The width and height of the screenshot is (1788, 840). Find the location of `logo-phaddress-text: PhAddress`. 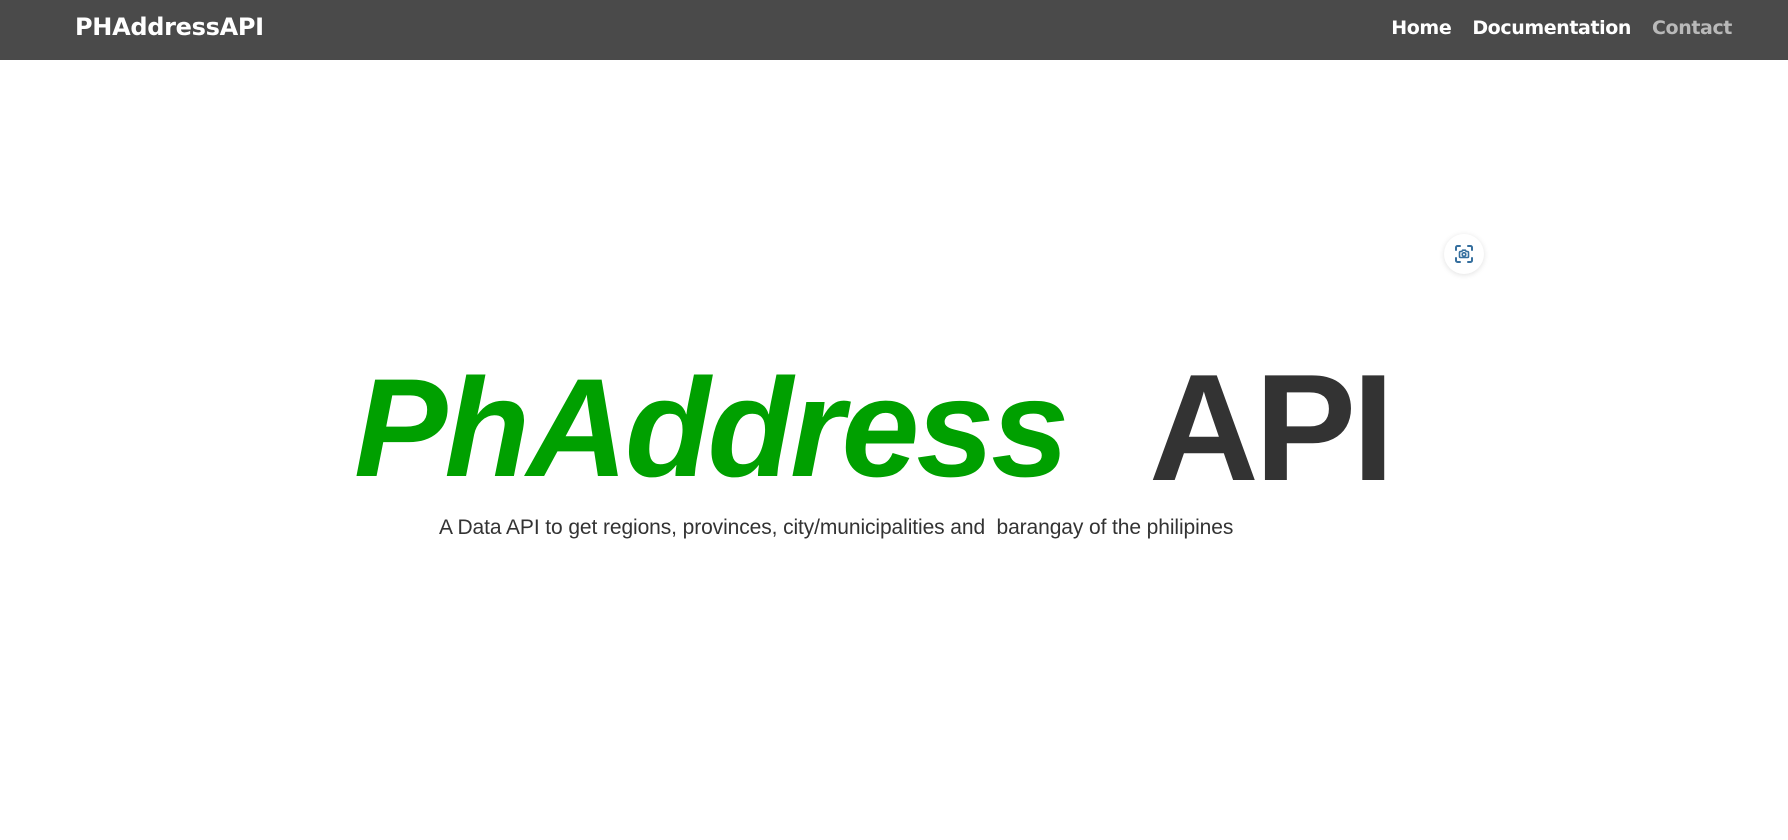

logo-phaddress-text: PhAddress is located at coordinates (711, 427).